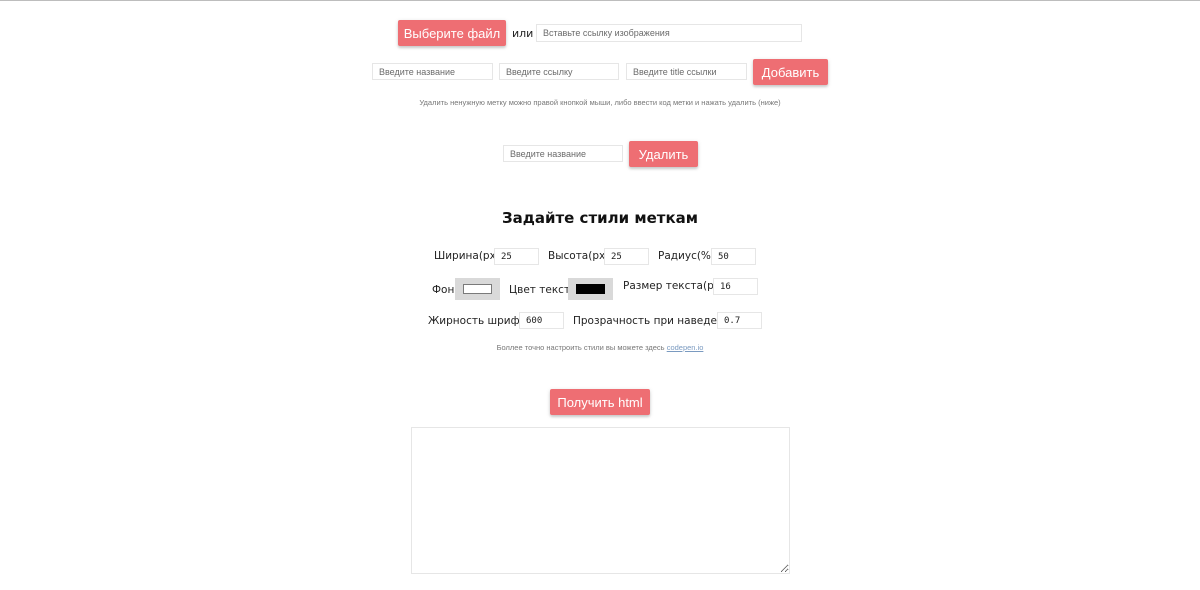  I want to click on html-output-textarea, so click(600, 500).